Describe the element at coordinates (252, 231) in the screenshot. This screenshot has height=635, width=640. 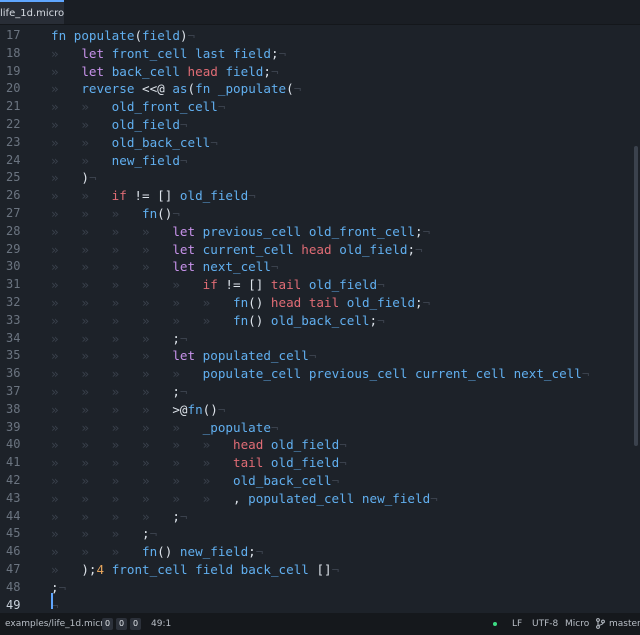
I see `code-token: previous_cell` at that location.